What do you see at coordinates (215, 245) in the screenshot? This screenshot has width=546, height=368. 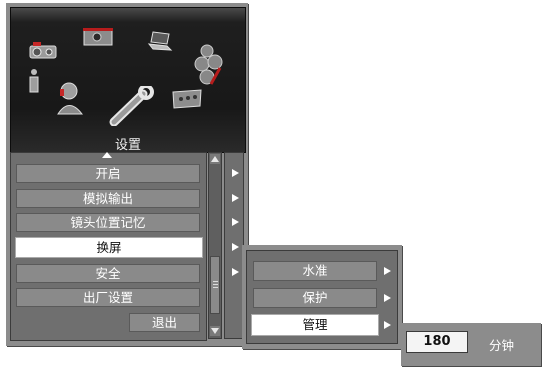 I see `menu-scrollbar` at bounding box center [215, 245].